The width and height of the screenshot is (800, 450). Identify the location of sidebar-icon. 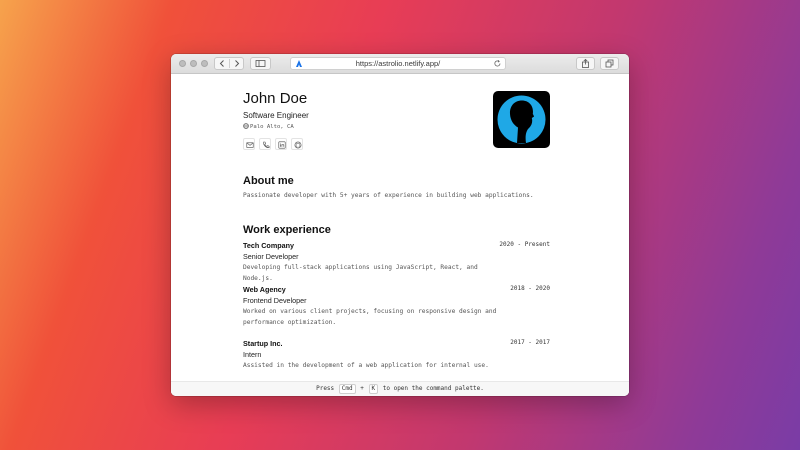
(260, 63).